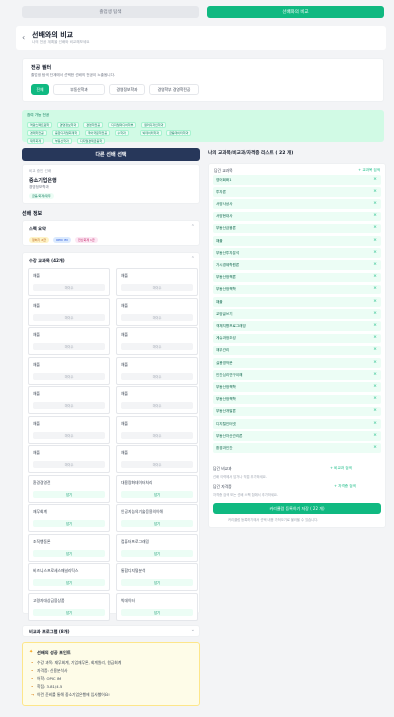 The height and width of the screenshot is (717, 394). What do you see at coordinates (66, 133) in the screenshot?
I see `major-chip: 융합디지털회계학` at bounding box center [66, 133].